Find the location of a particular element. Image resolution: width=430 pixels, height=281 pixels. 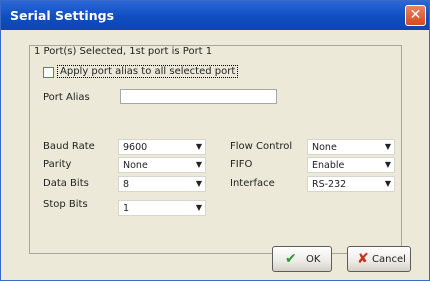

flow-control-select: None ▼ is located at coordinates (351, 147).